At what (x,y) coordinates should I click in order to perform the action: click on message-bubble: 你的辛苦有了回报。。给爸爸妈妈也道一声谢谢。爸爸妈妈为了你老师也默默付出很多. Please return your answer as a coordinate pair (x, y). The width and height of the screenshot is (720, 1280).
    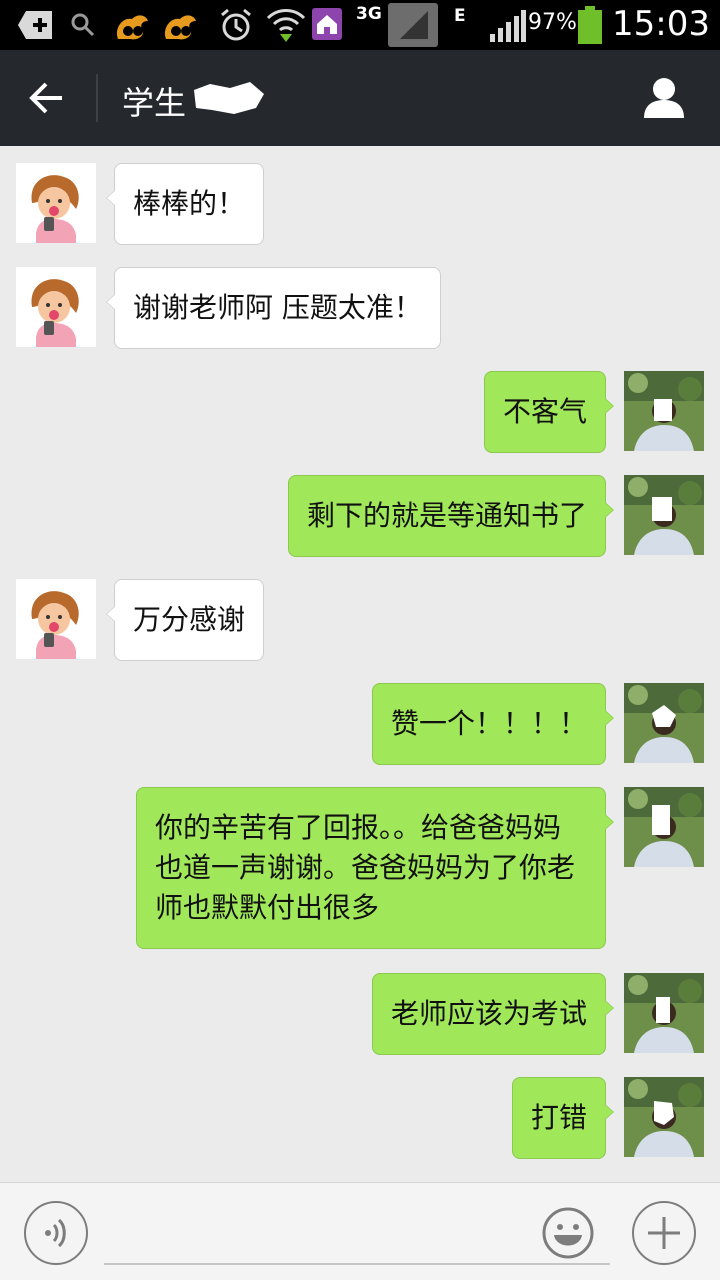
    Looking at the image, I should click on (375, 868).